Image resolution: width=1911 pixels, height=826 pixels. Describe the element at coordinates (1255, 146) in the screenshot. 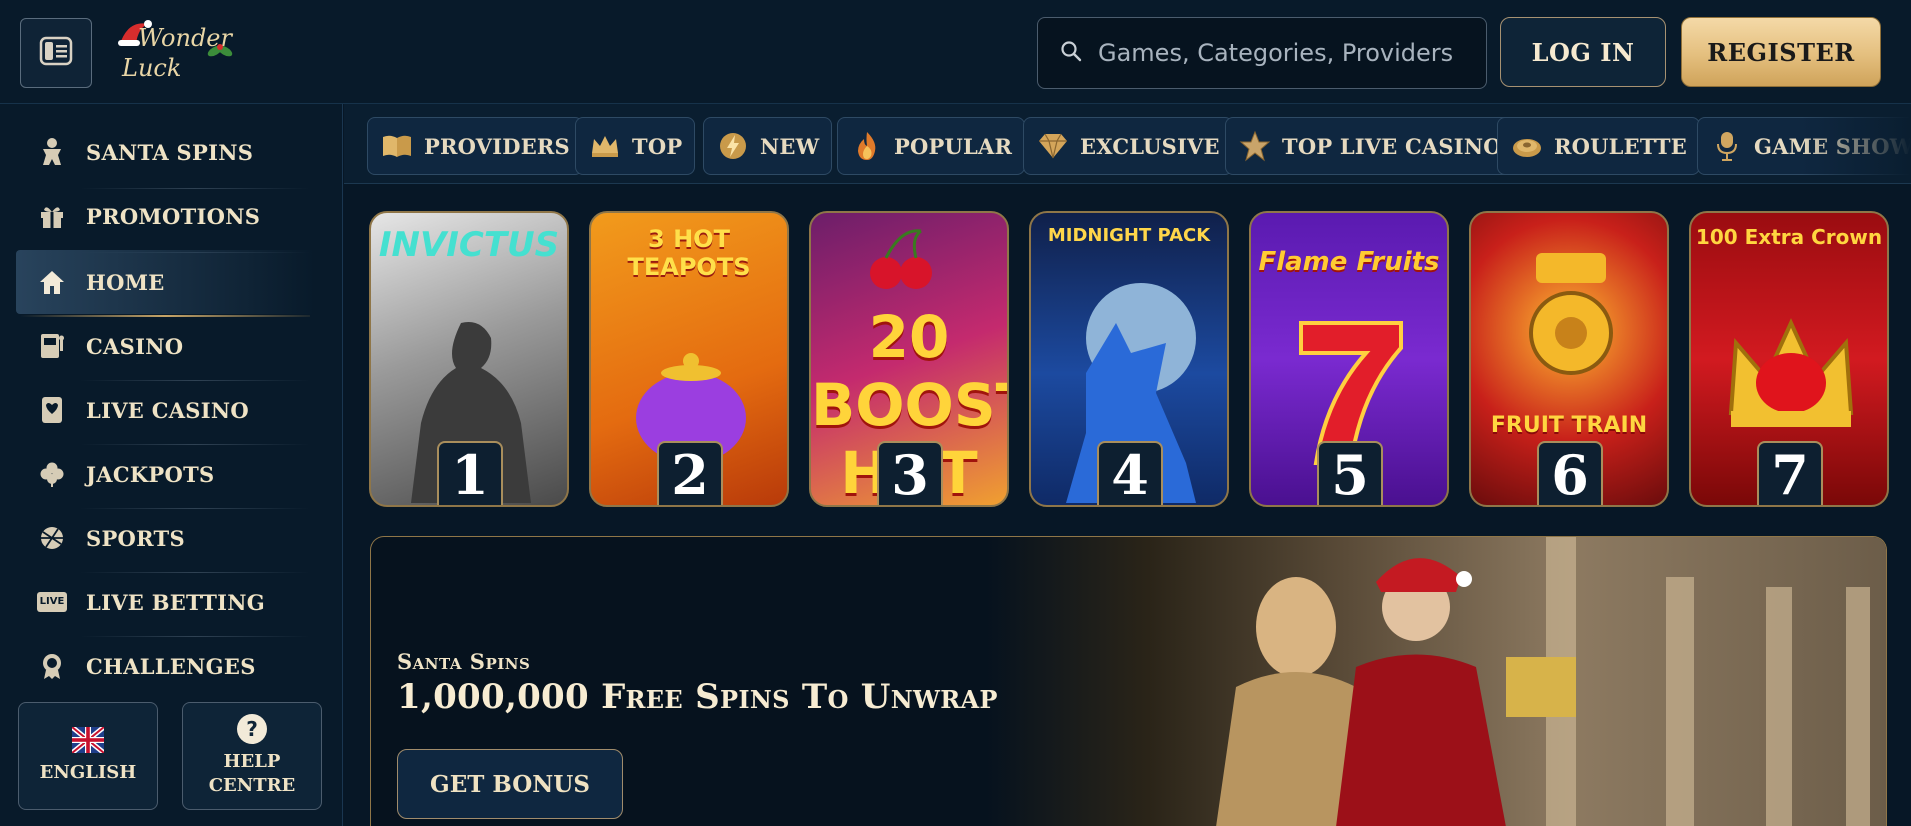

I see `star-icon` at that location.